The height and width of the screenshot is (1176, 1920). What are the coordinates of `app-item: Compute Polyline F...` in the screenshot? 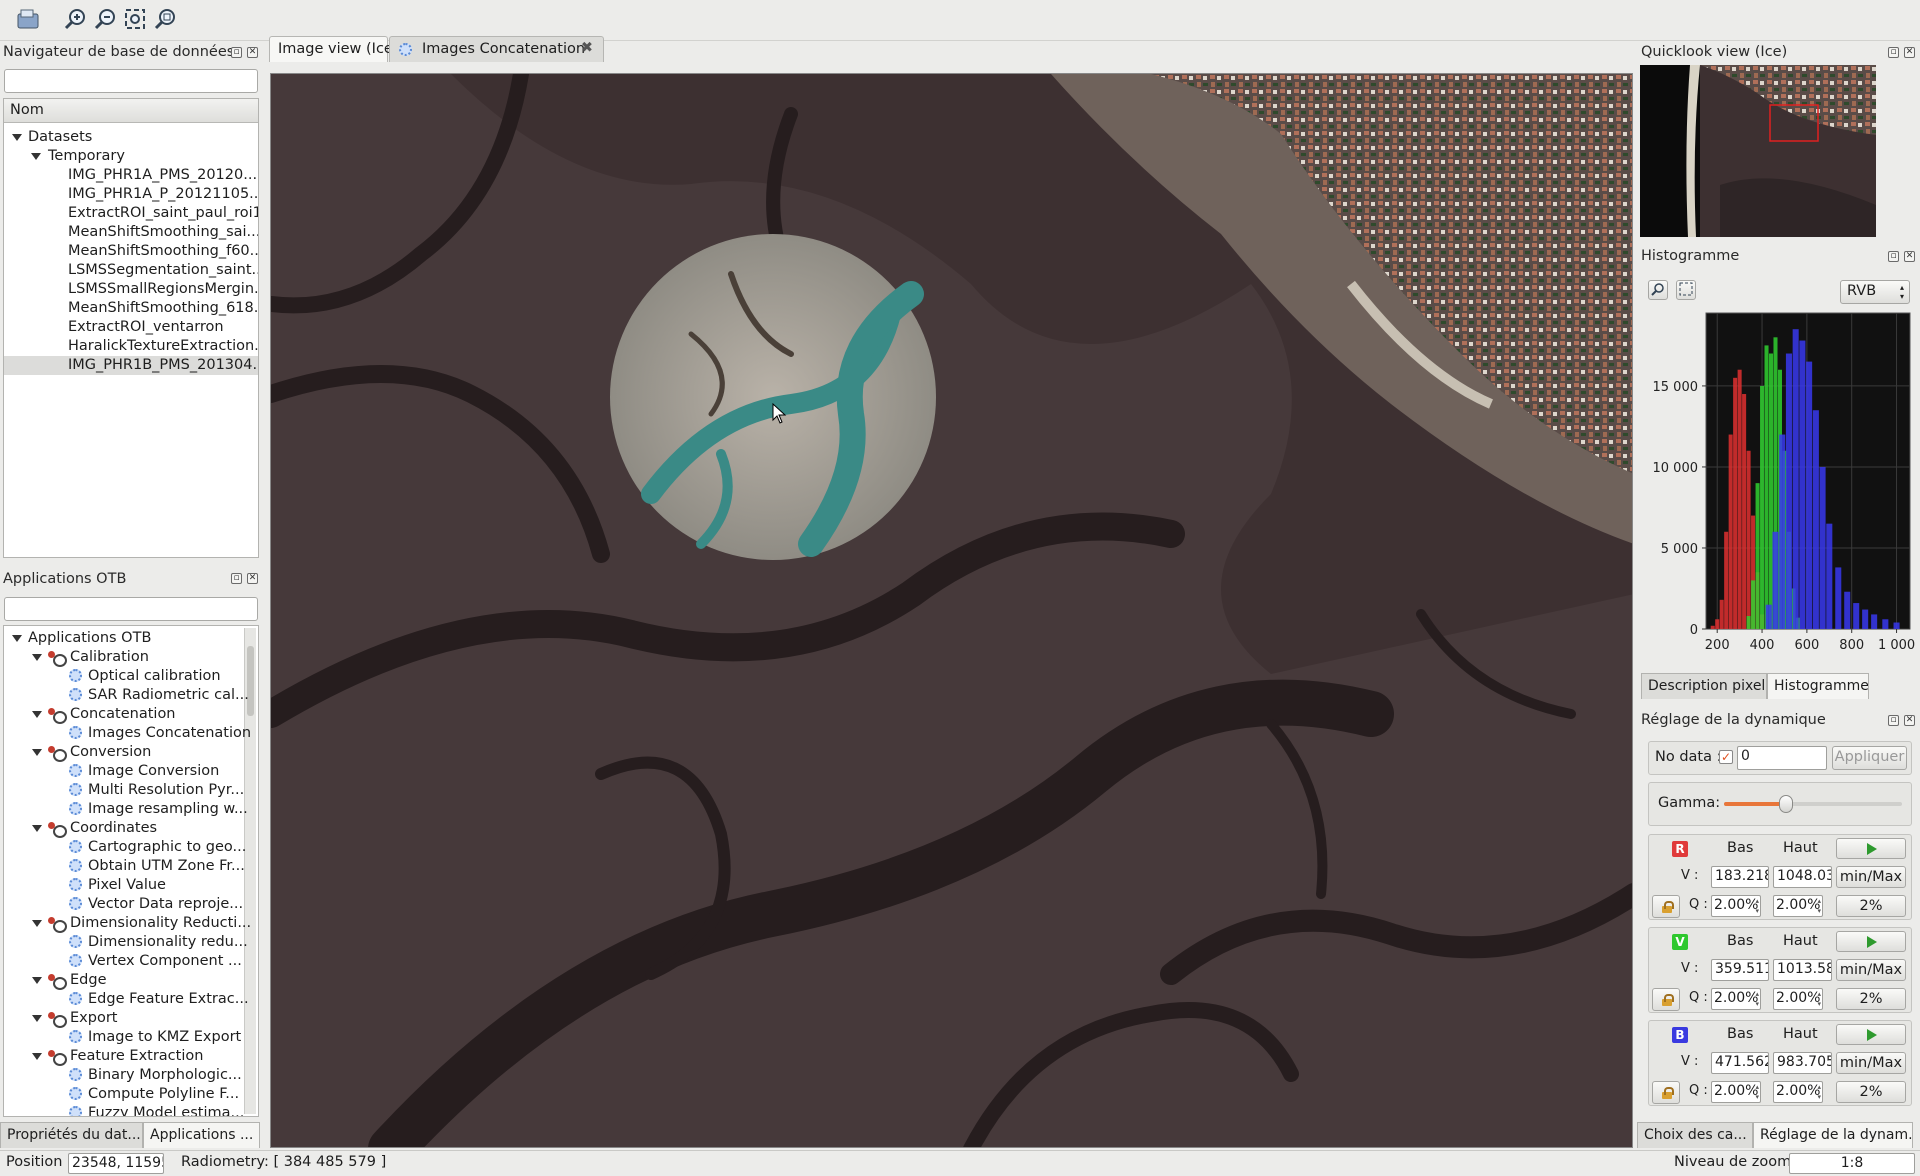 It's located at (122, 1094).